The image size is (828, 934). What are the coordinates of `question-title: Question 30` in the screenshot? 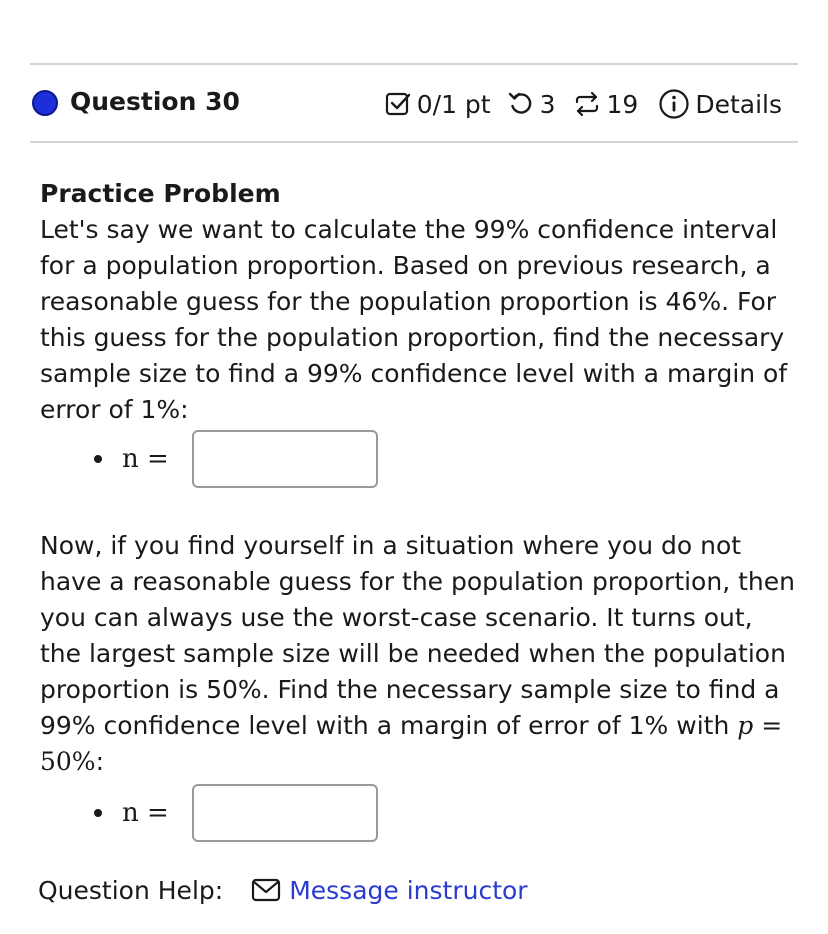 It's located at (155, 101).